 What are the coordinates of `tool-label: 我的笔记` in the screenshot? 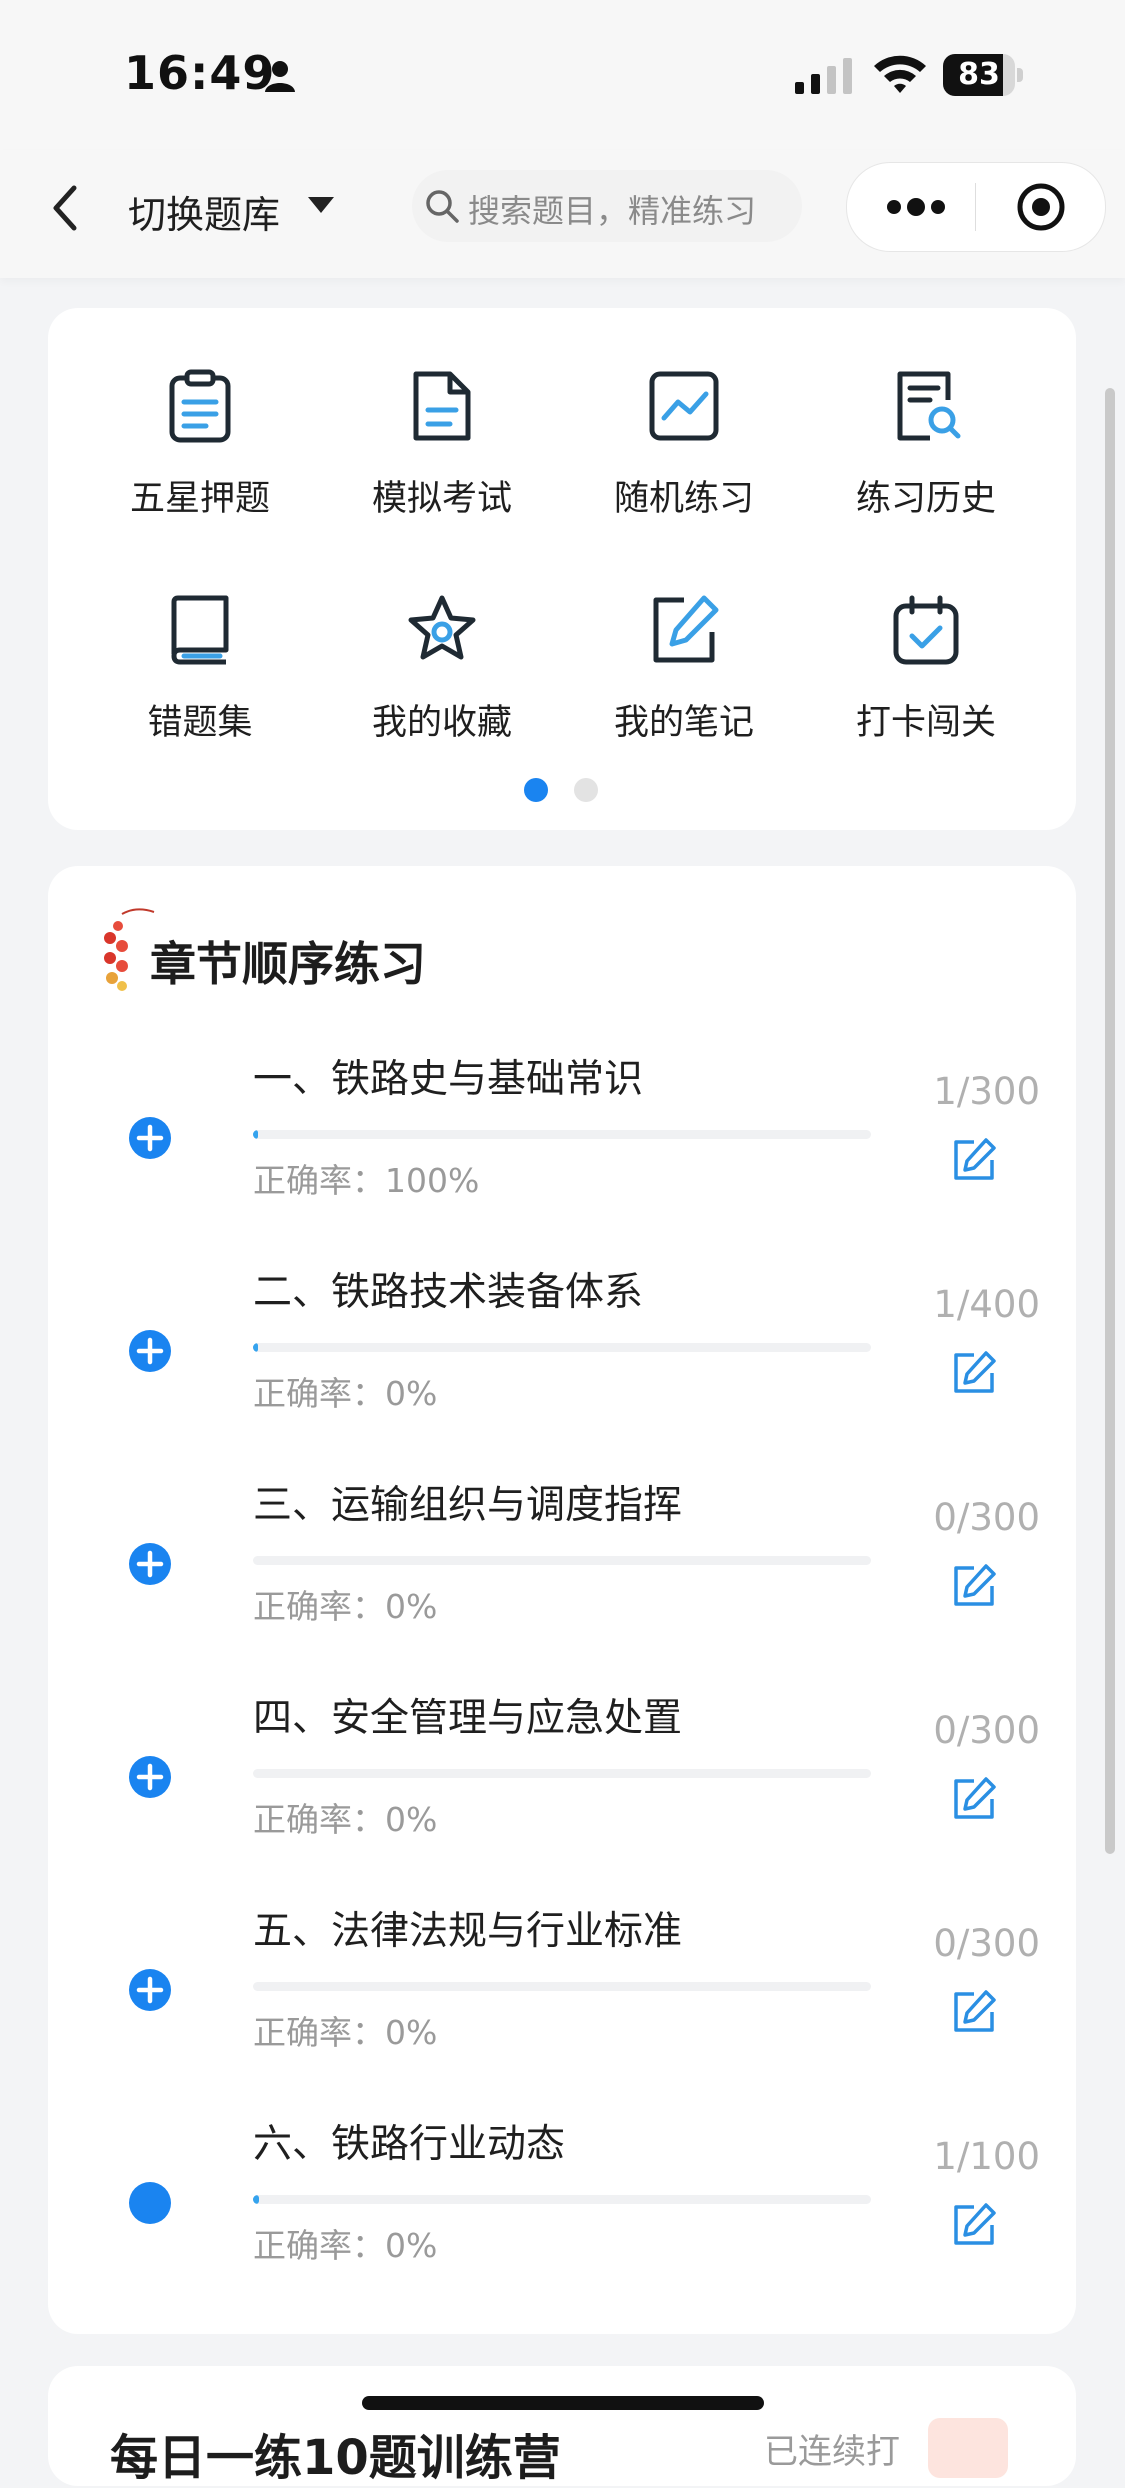 It's located at (683, 723).